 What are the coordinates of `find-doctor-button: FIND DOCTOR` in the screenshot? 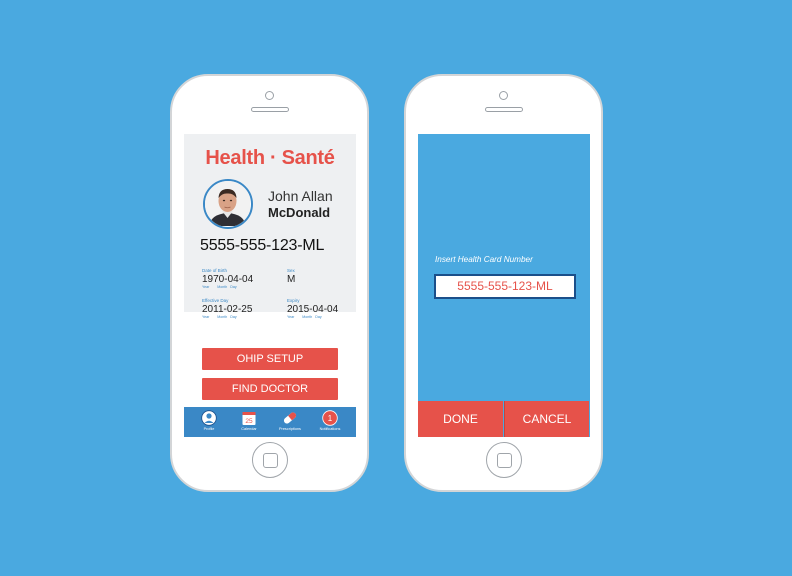 It's located at (270, 389).